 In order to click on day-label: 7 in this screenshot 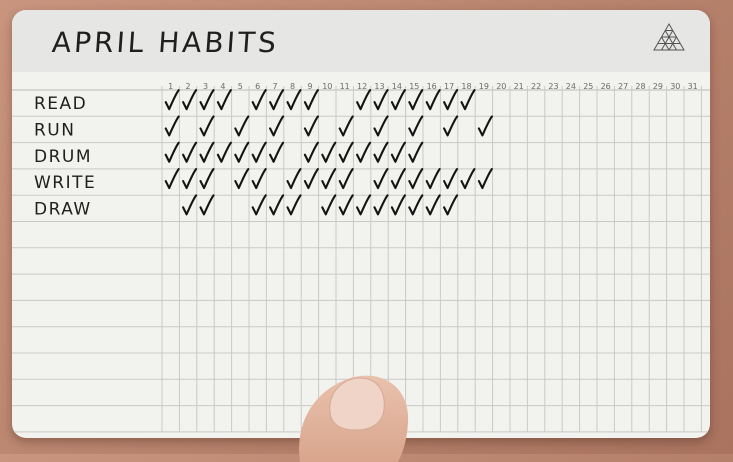, I will do `click(275, 86)`.